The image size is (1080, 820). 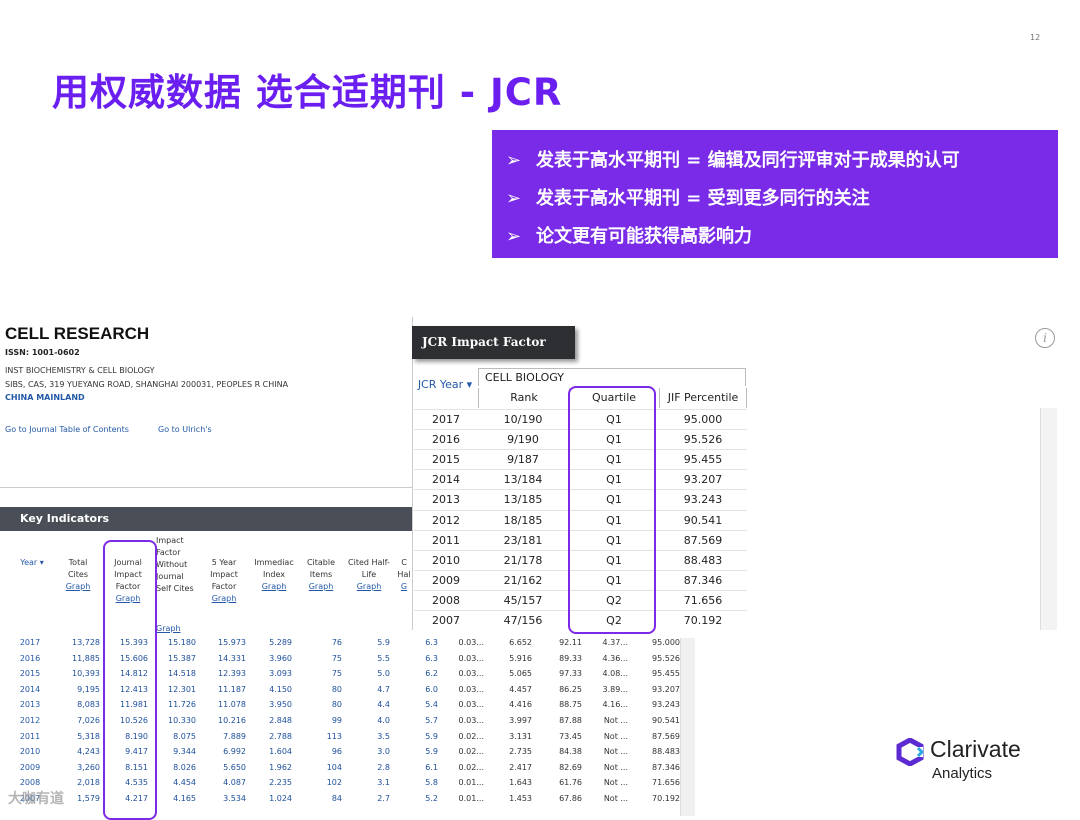 I want to click on key-indicators-cell: 2.7, so click(x=383, y=798).